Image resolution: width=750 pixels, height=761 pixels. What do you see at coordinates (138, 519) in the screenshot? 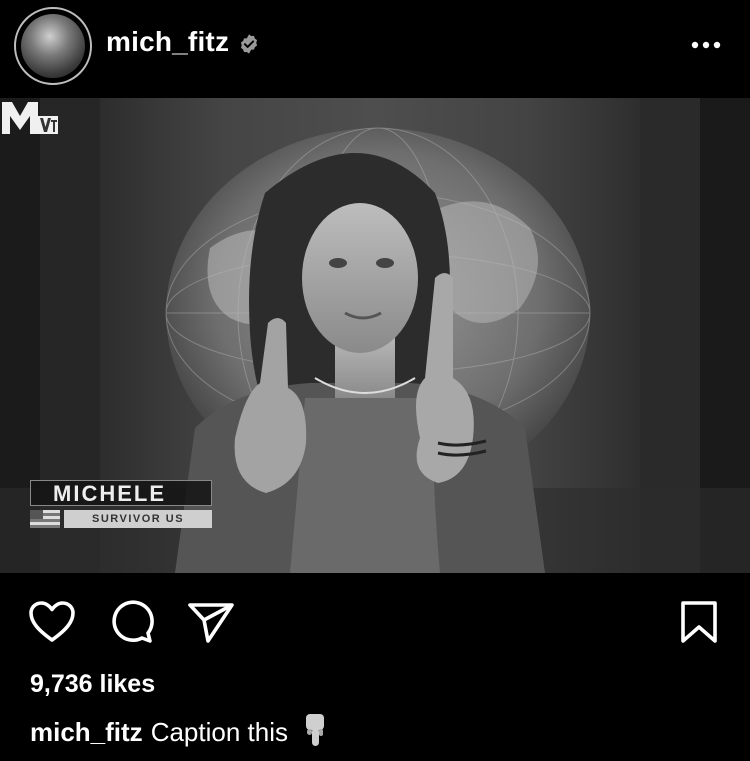
I see `lower-third-subtitle: SURVIVOR US` at bounding box center [138, 519].